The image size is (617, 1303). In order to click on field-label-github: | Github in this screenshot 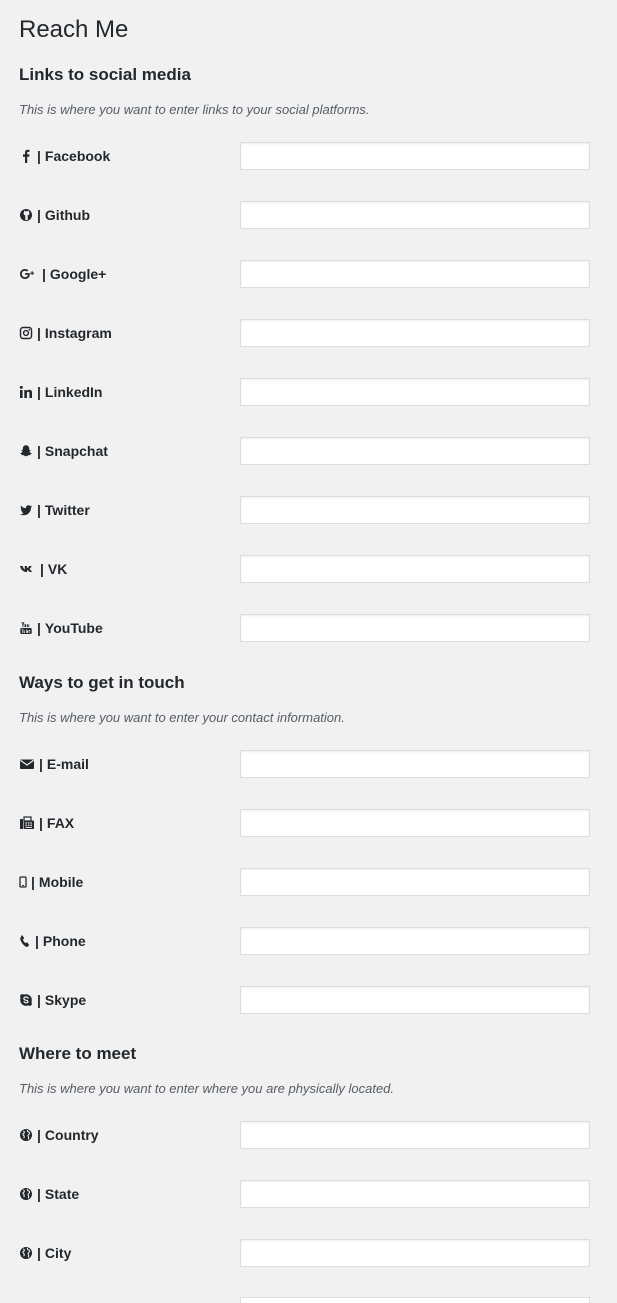, I will do `click(54, 215)`.